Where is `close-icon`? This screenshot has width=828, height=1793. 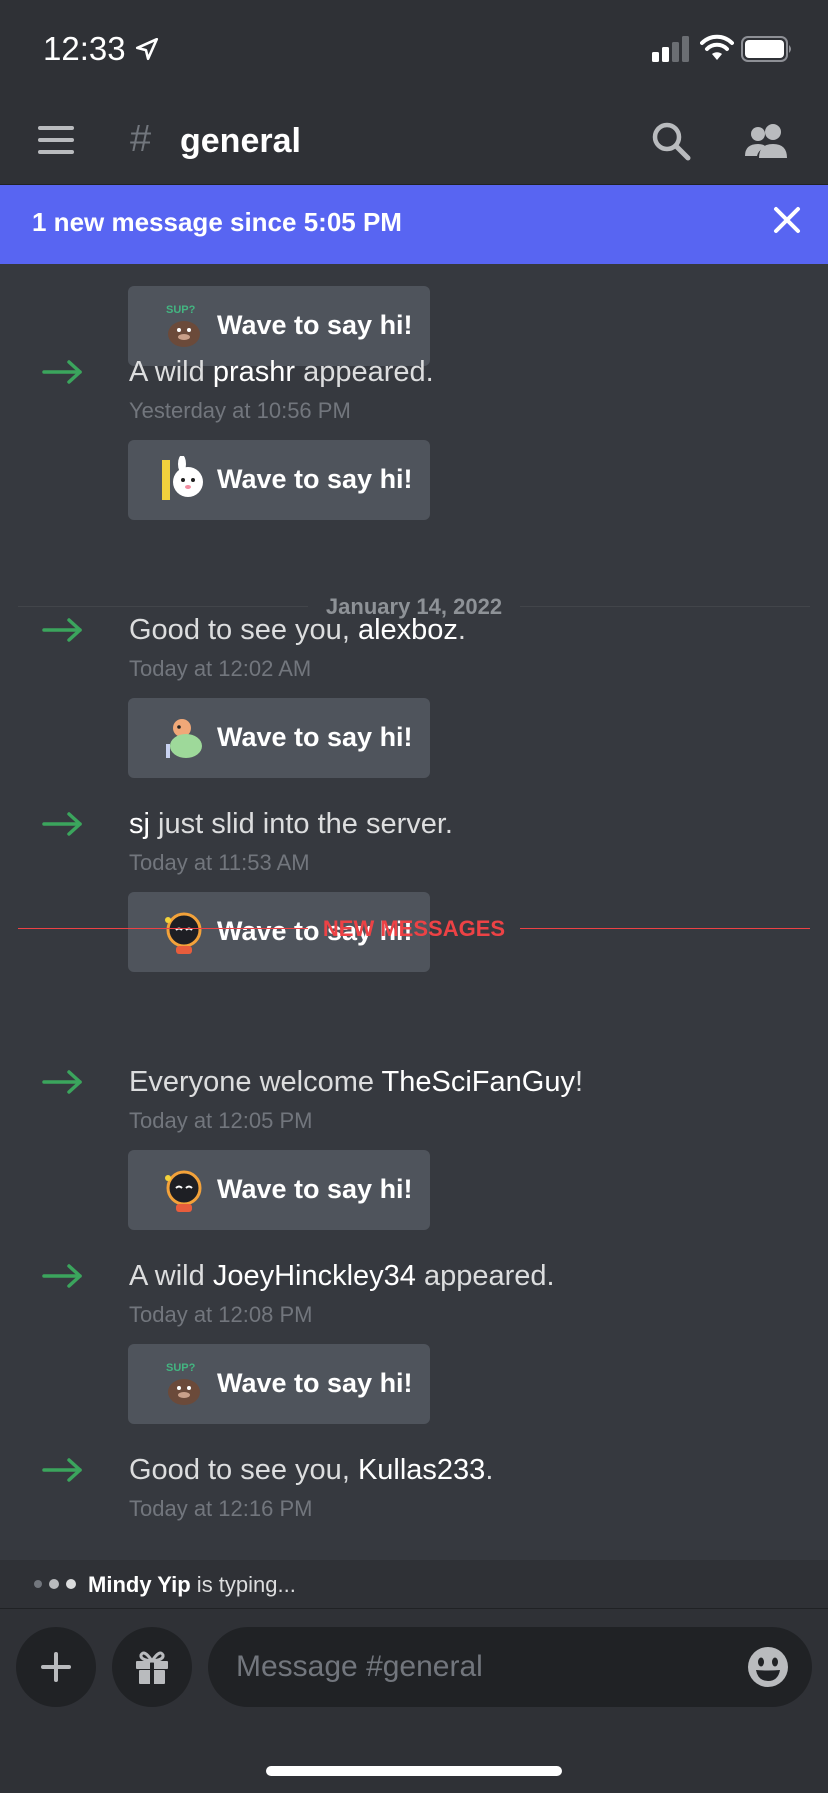
close-icon is located at coordinates (787, 220).